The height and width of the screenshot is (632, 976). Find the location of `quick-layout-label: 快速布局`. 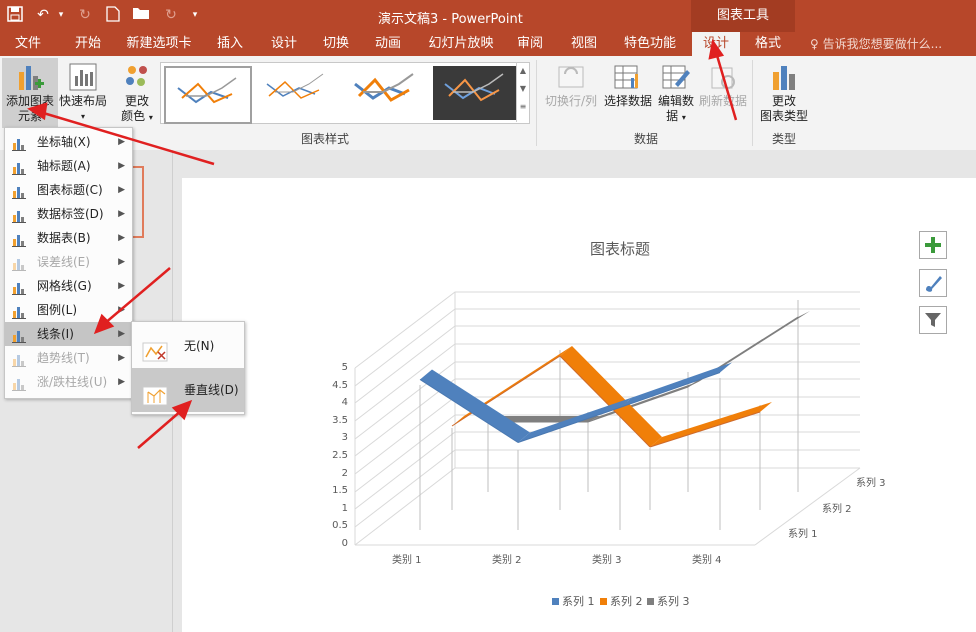

quick-layout-label: 快速布局 is located at coordinates (82, 101).